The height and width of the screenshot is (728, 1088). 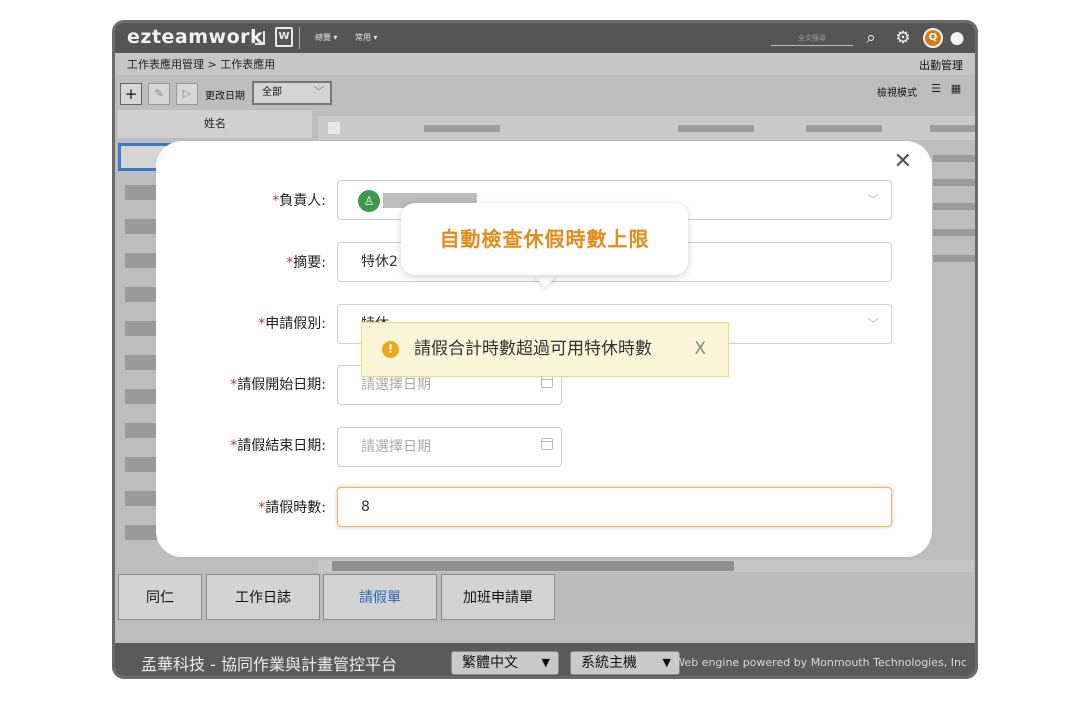 What do you see at coordinates (299, 38) in the screenshot?
I see `divider` at bounding box center [299, 38].